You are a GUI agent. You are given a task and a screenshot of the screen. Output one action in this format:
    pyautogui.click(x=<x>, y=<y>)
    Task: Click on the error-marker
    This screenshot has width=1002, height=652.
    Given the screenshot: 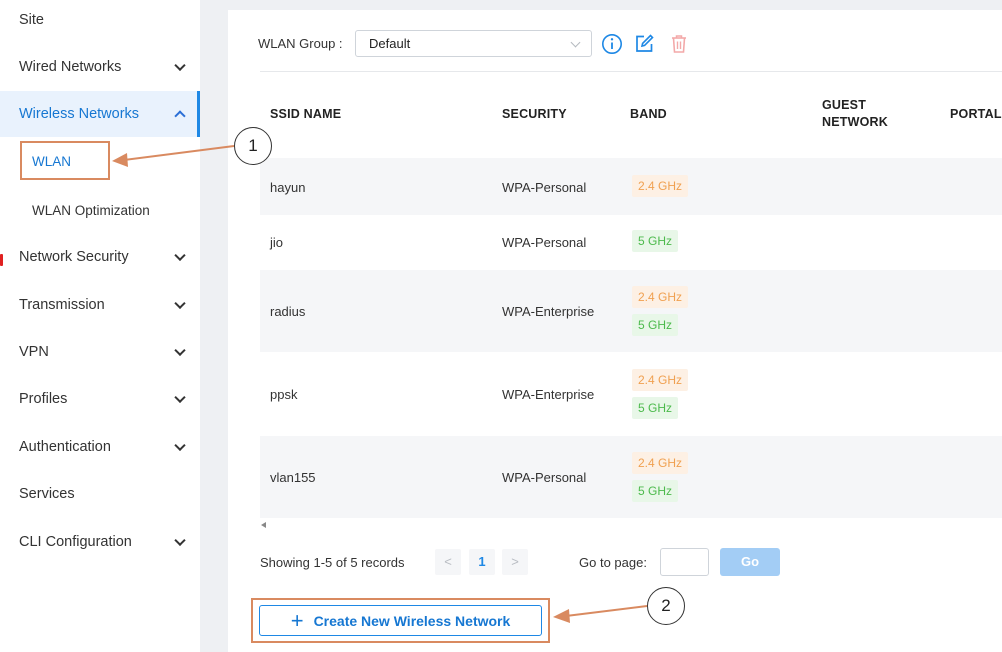 What is the action you would take?
    pyautogui.click(x=1, y=260)
    